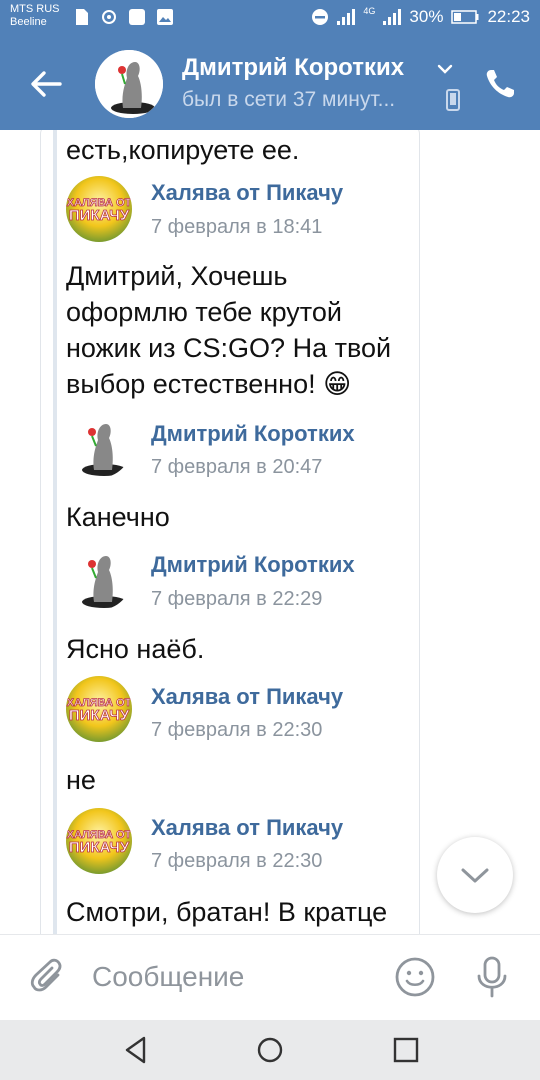 This screenshot has height=1080, width=540. I want to click on nav-recent-icon, so click(406, 1050).